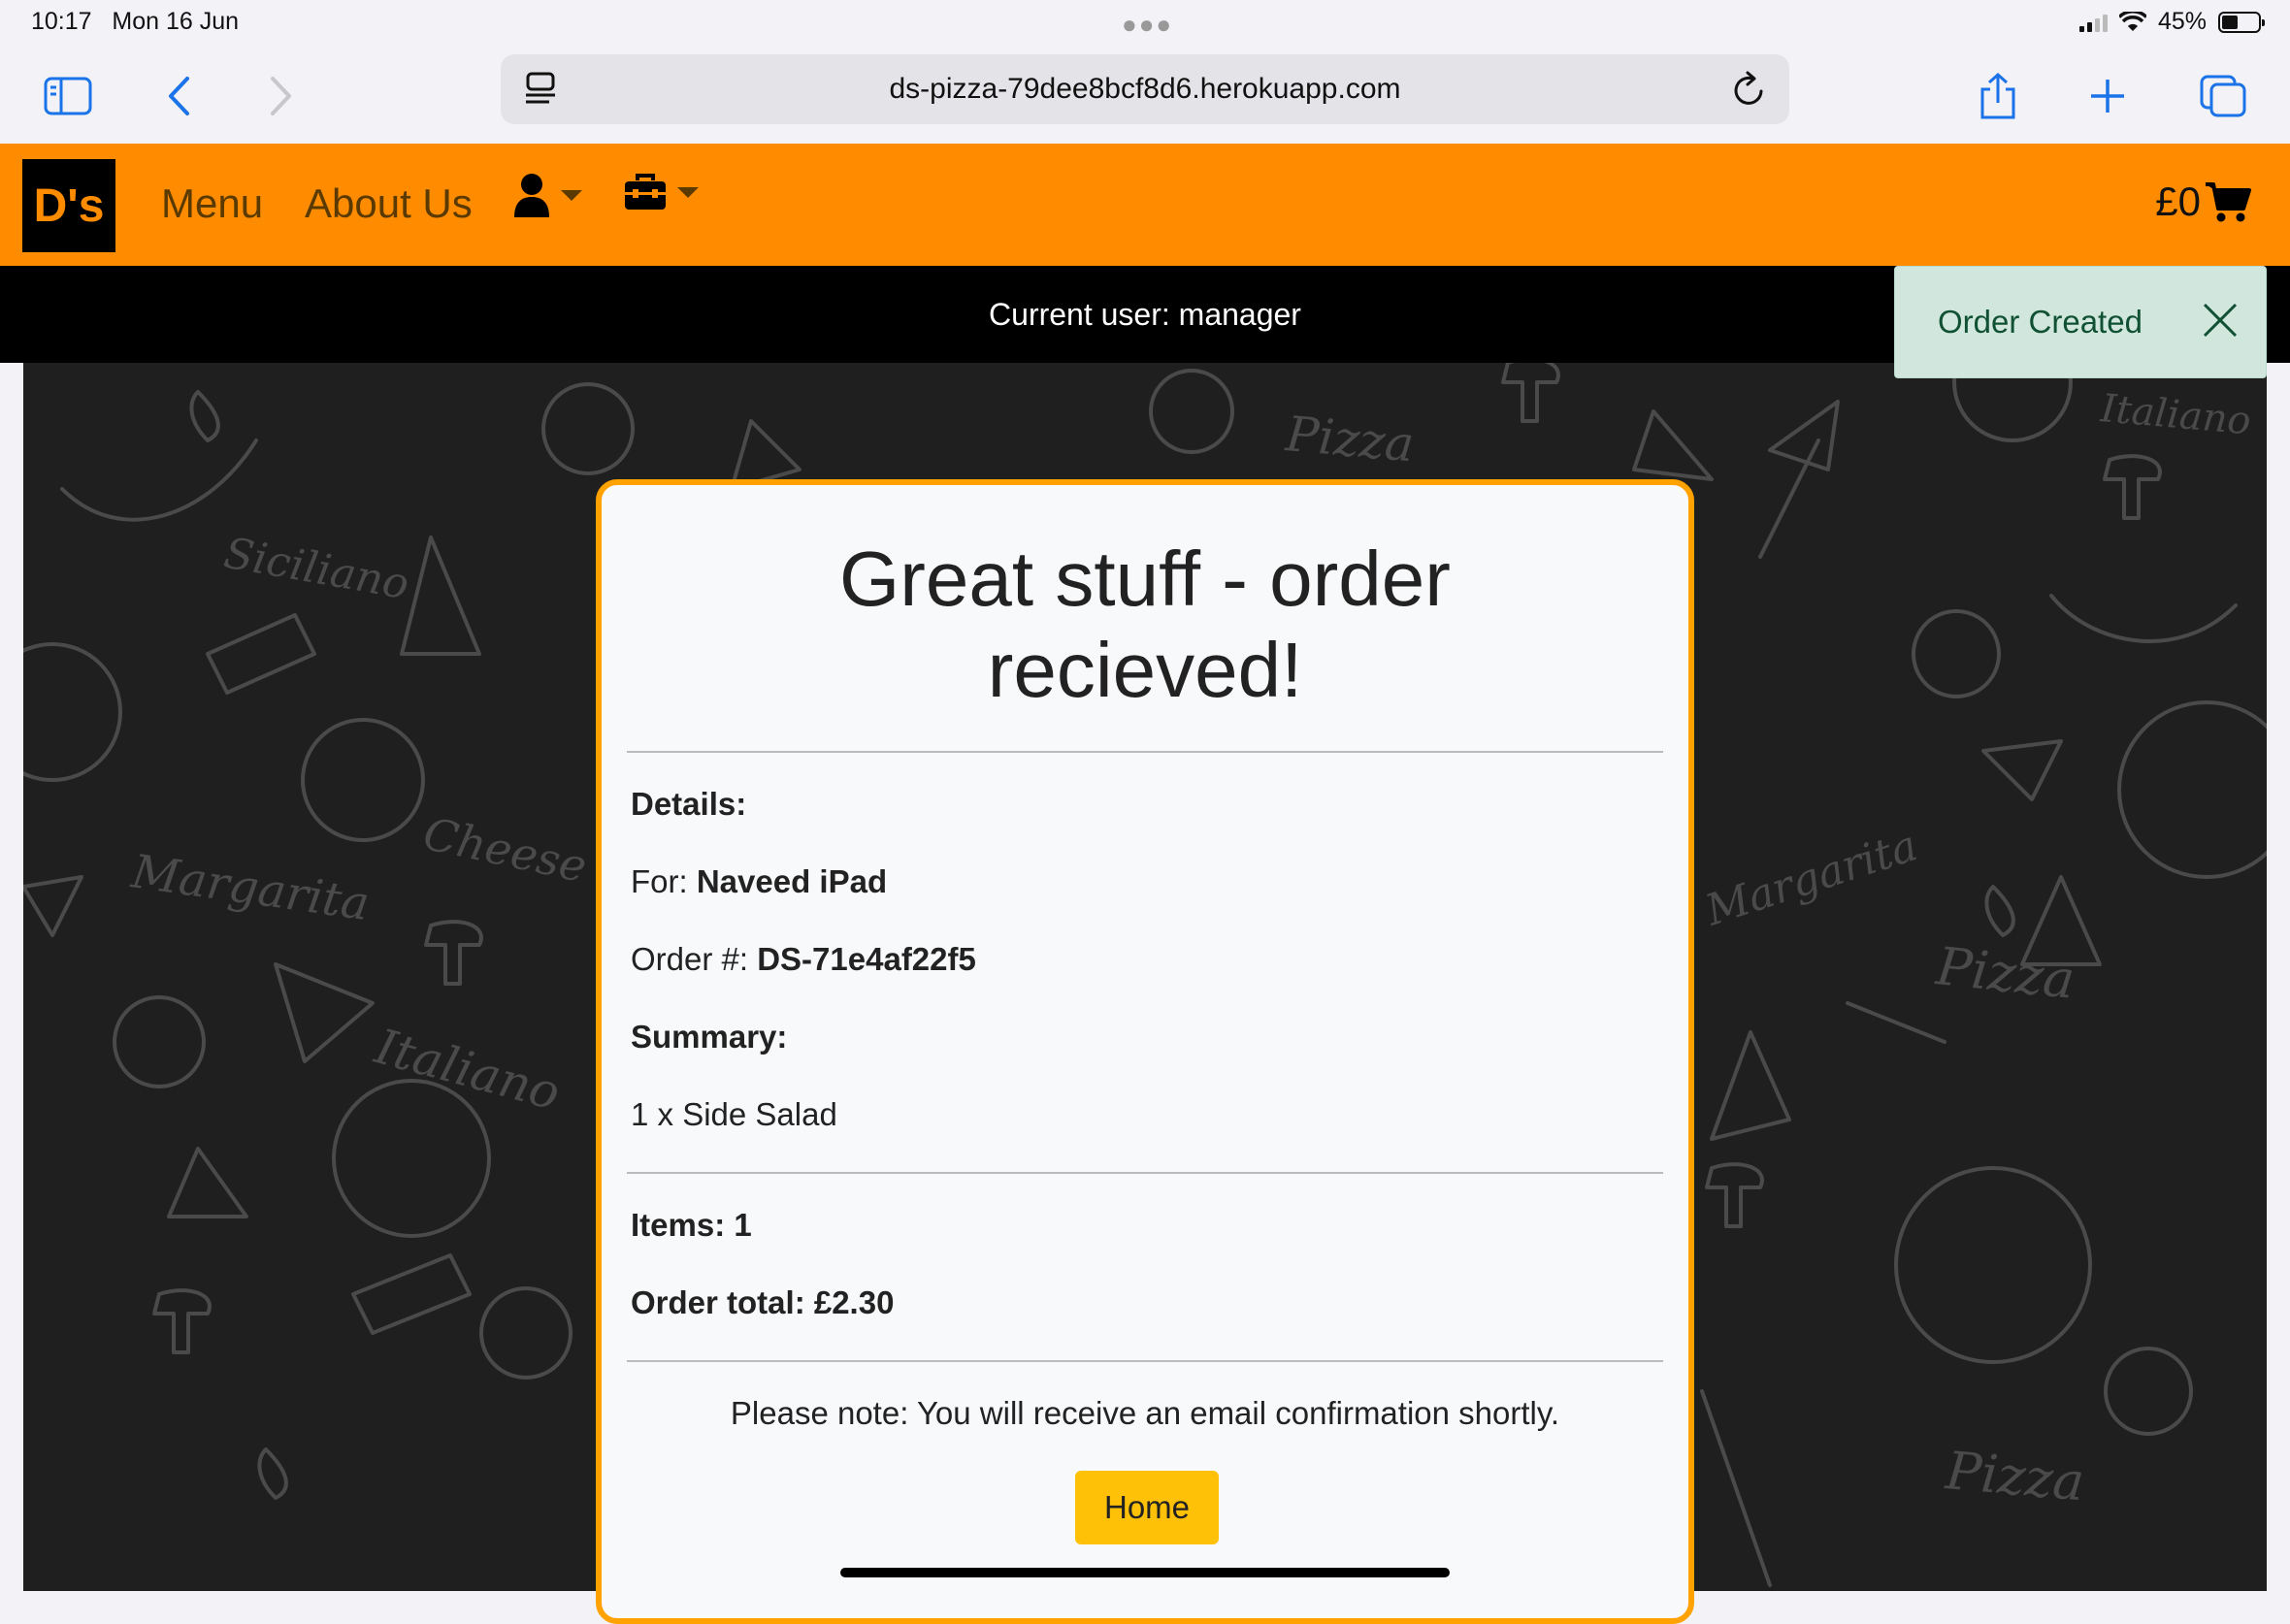  What do you see at coordinates (505, 850) in the screenshot?
I see `bg-word-cheese: Cheese` at bounding box center [505, 850].